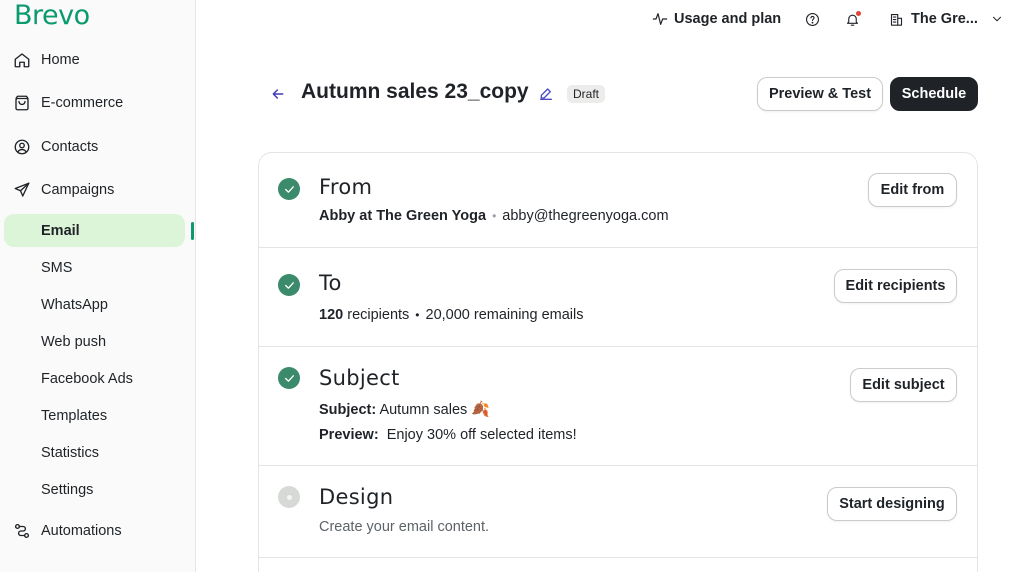  Describe the element at coordinates (82, 103) in the screenshot. I see `sidebar-item-label: E-commerce` at that location.